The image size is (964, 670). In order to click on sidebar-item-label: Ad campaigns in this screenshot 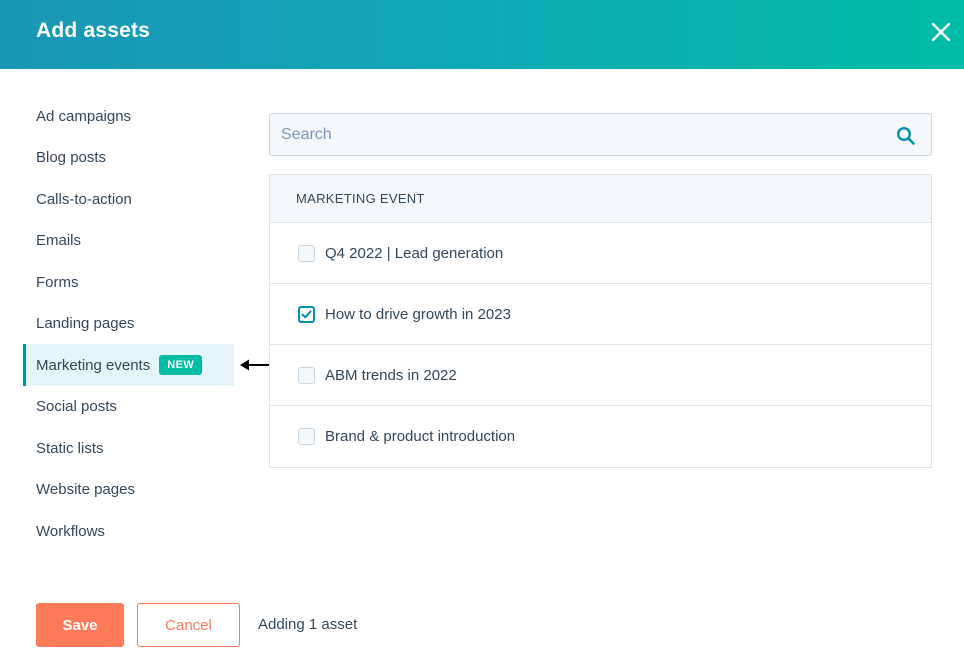, I will do `click(84, 116)`.